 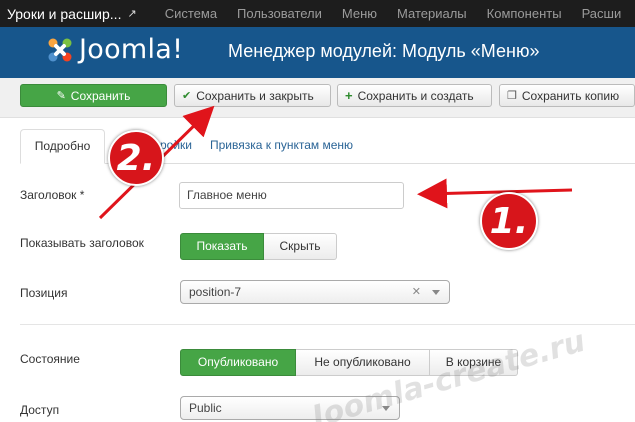 I want to click on title-label: Заголовок *, so click(x=52, y=195).